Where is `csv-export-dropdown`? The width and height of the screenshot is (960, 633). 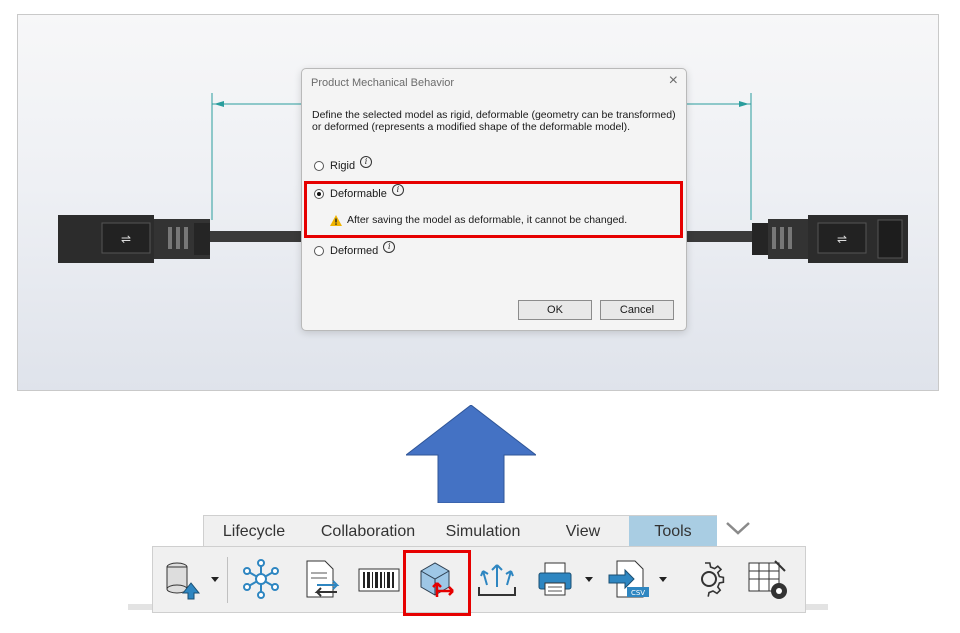
csv-export-dropdown is located at coordinates (663, 579).